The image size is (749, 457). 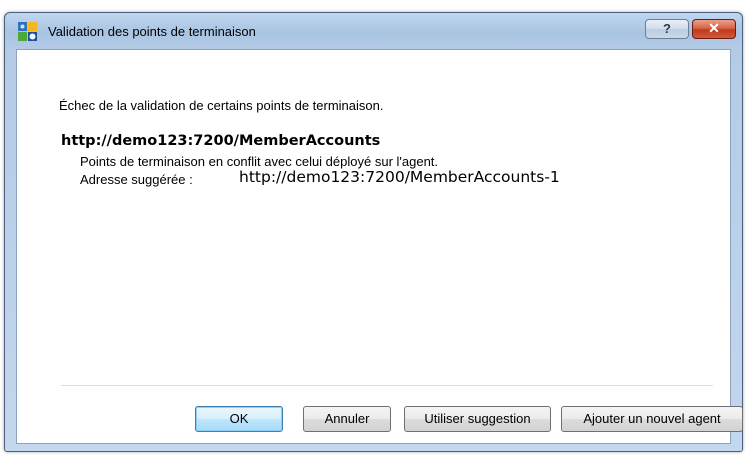 I want to click on separator, so click(x=387, y=385).